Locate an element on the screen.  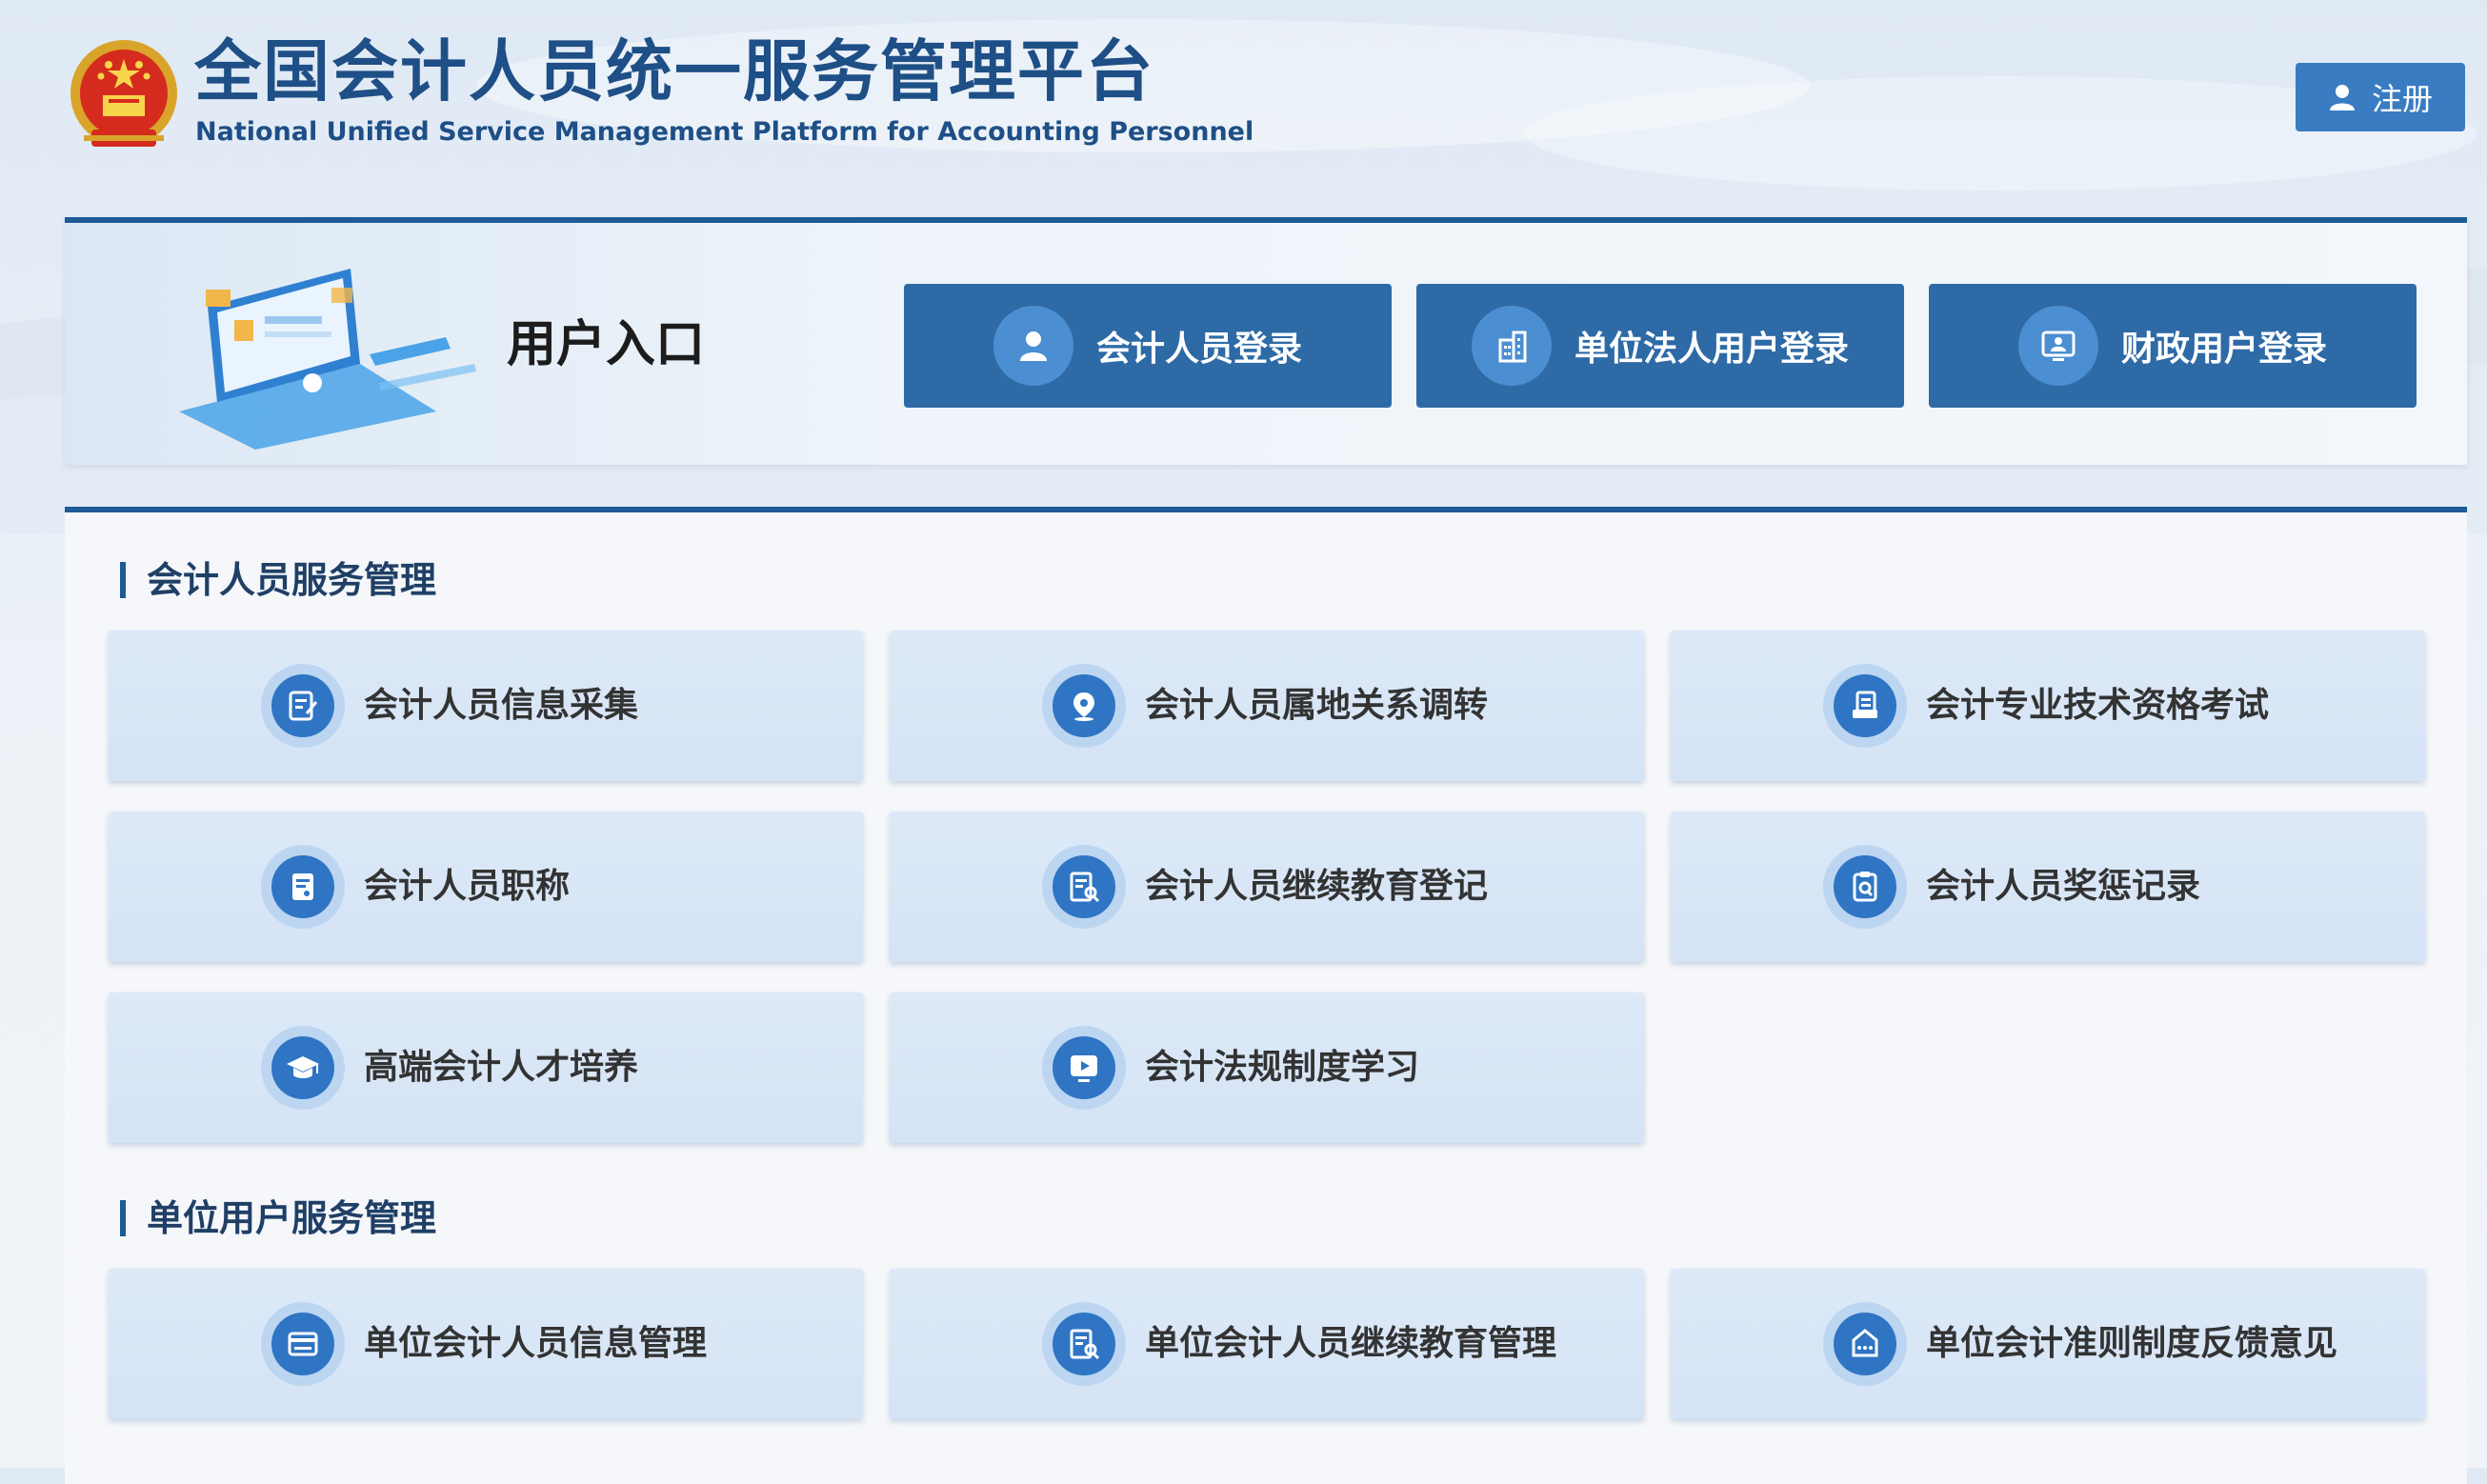
unit-services-heading: 单位用户服务管理 is located at coordinates (278, 1218).